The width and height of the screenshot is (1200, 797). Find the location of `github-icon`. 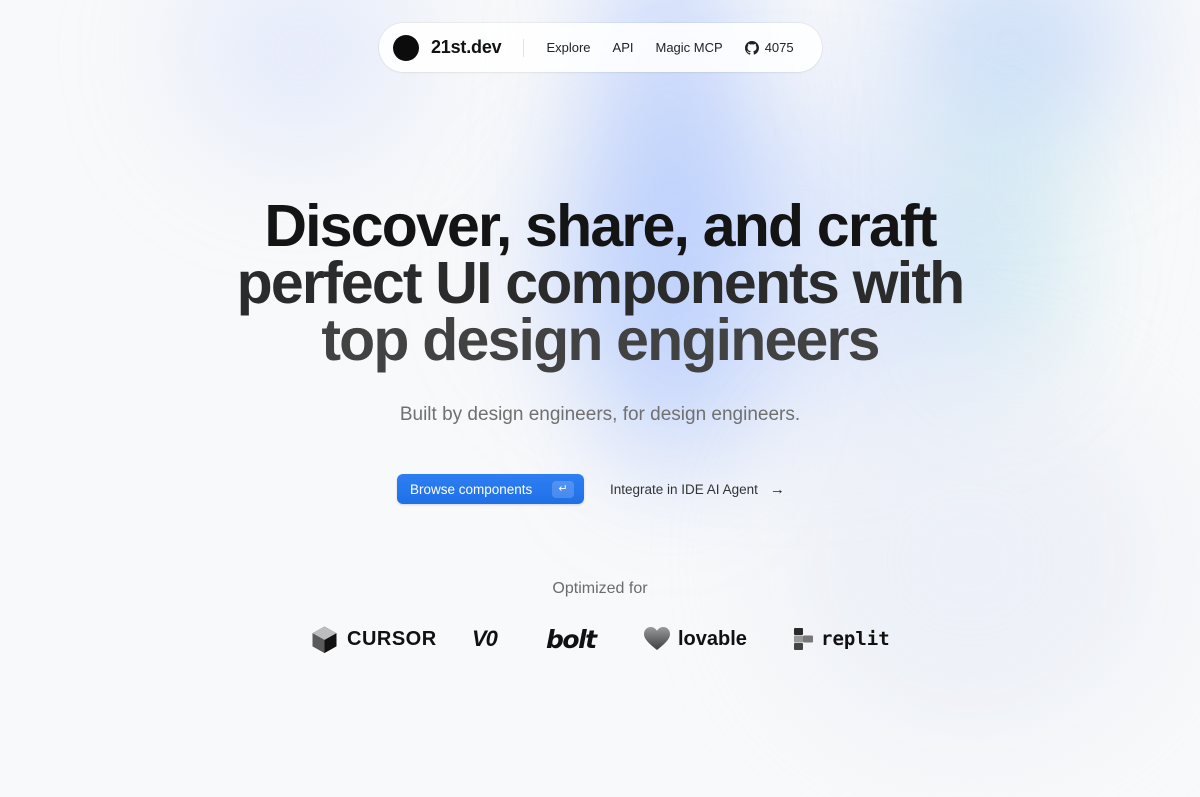

github-icon is located at coordinates (751, 47).